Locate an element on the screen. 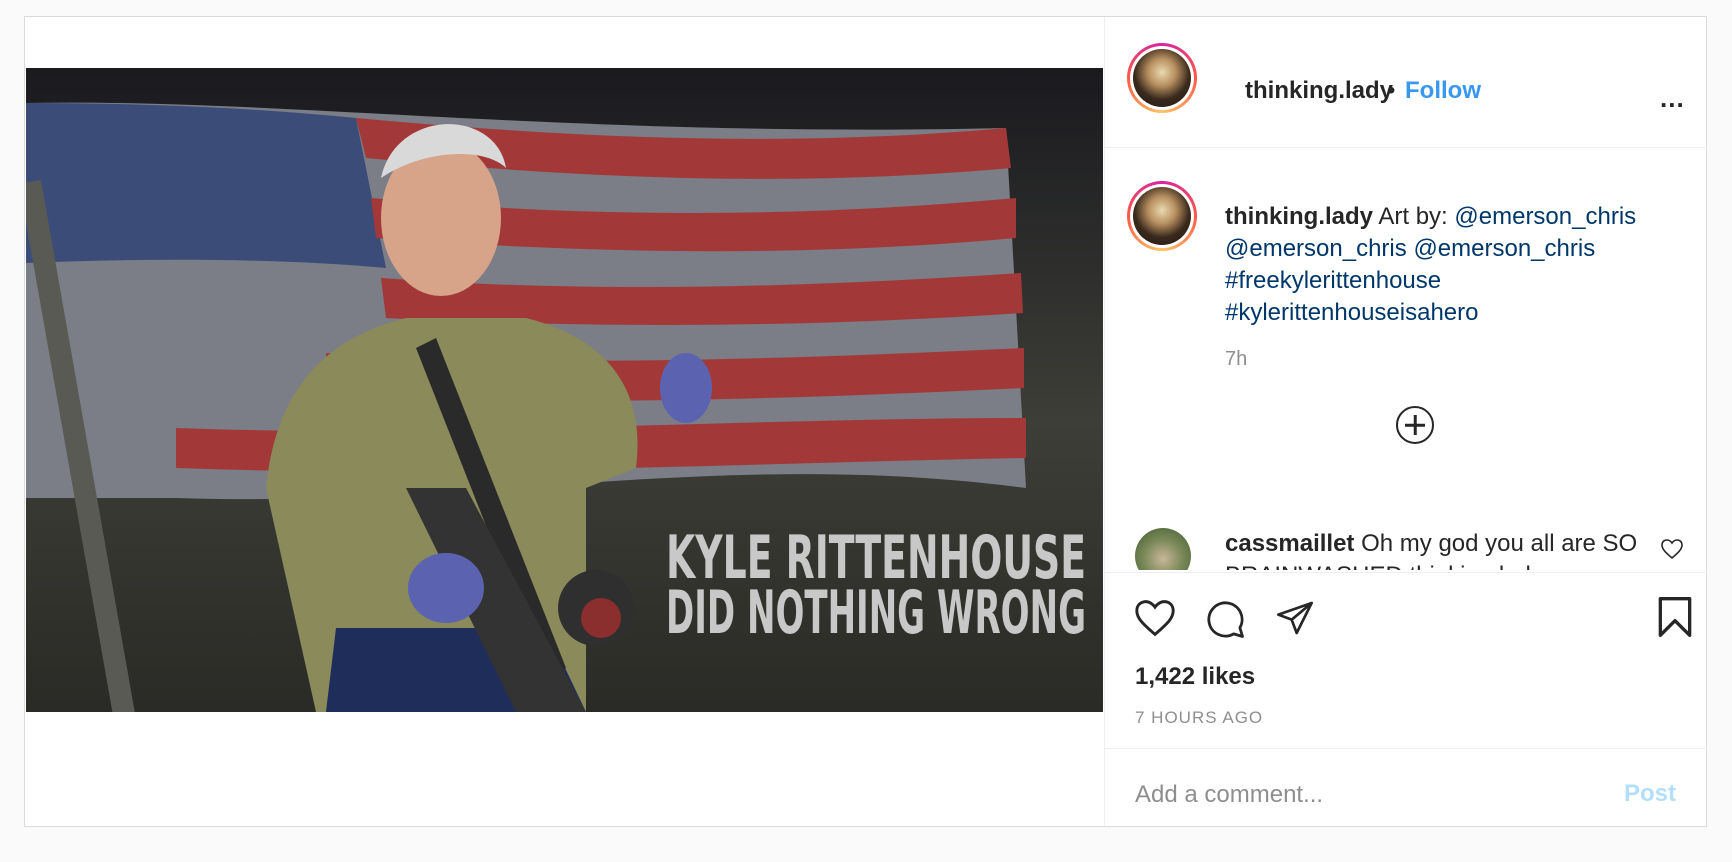 The width and height of the screenshot is (1732, 862). comment-username: cassmaillet is located at coordinates (1289, 543).